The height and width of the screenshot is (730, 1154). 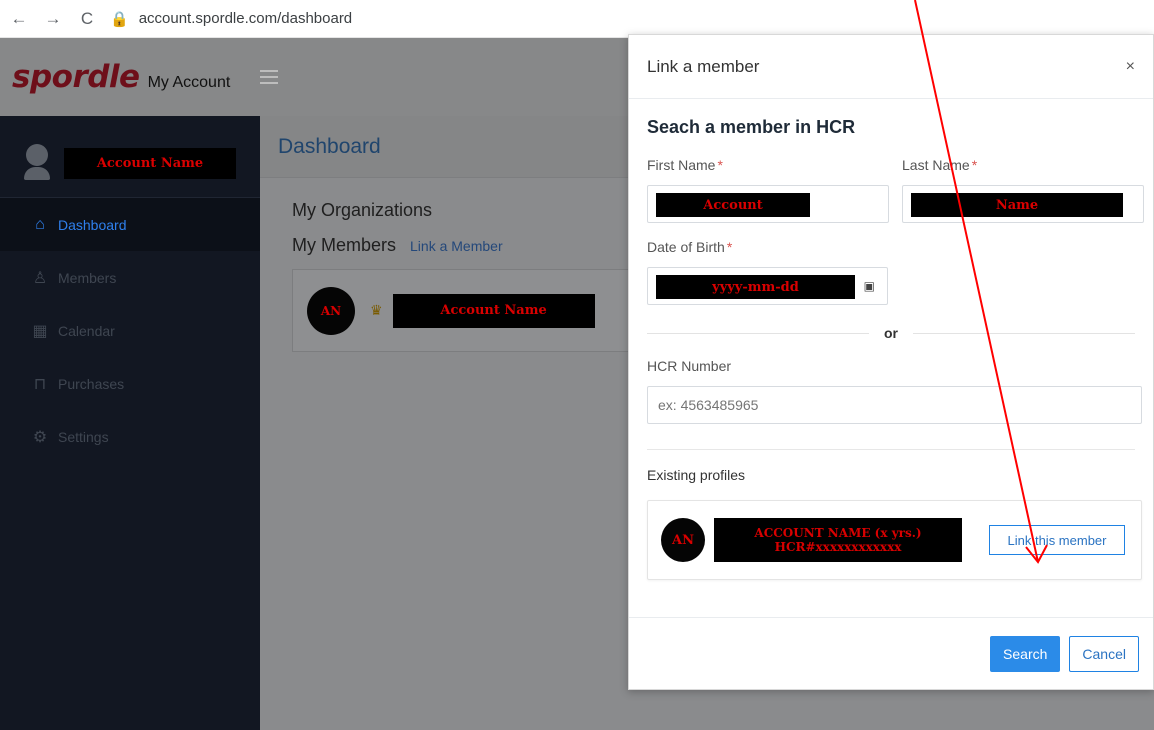 I want to click on redacted-last-name: Name, so click(x=1017, y=205).